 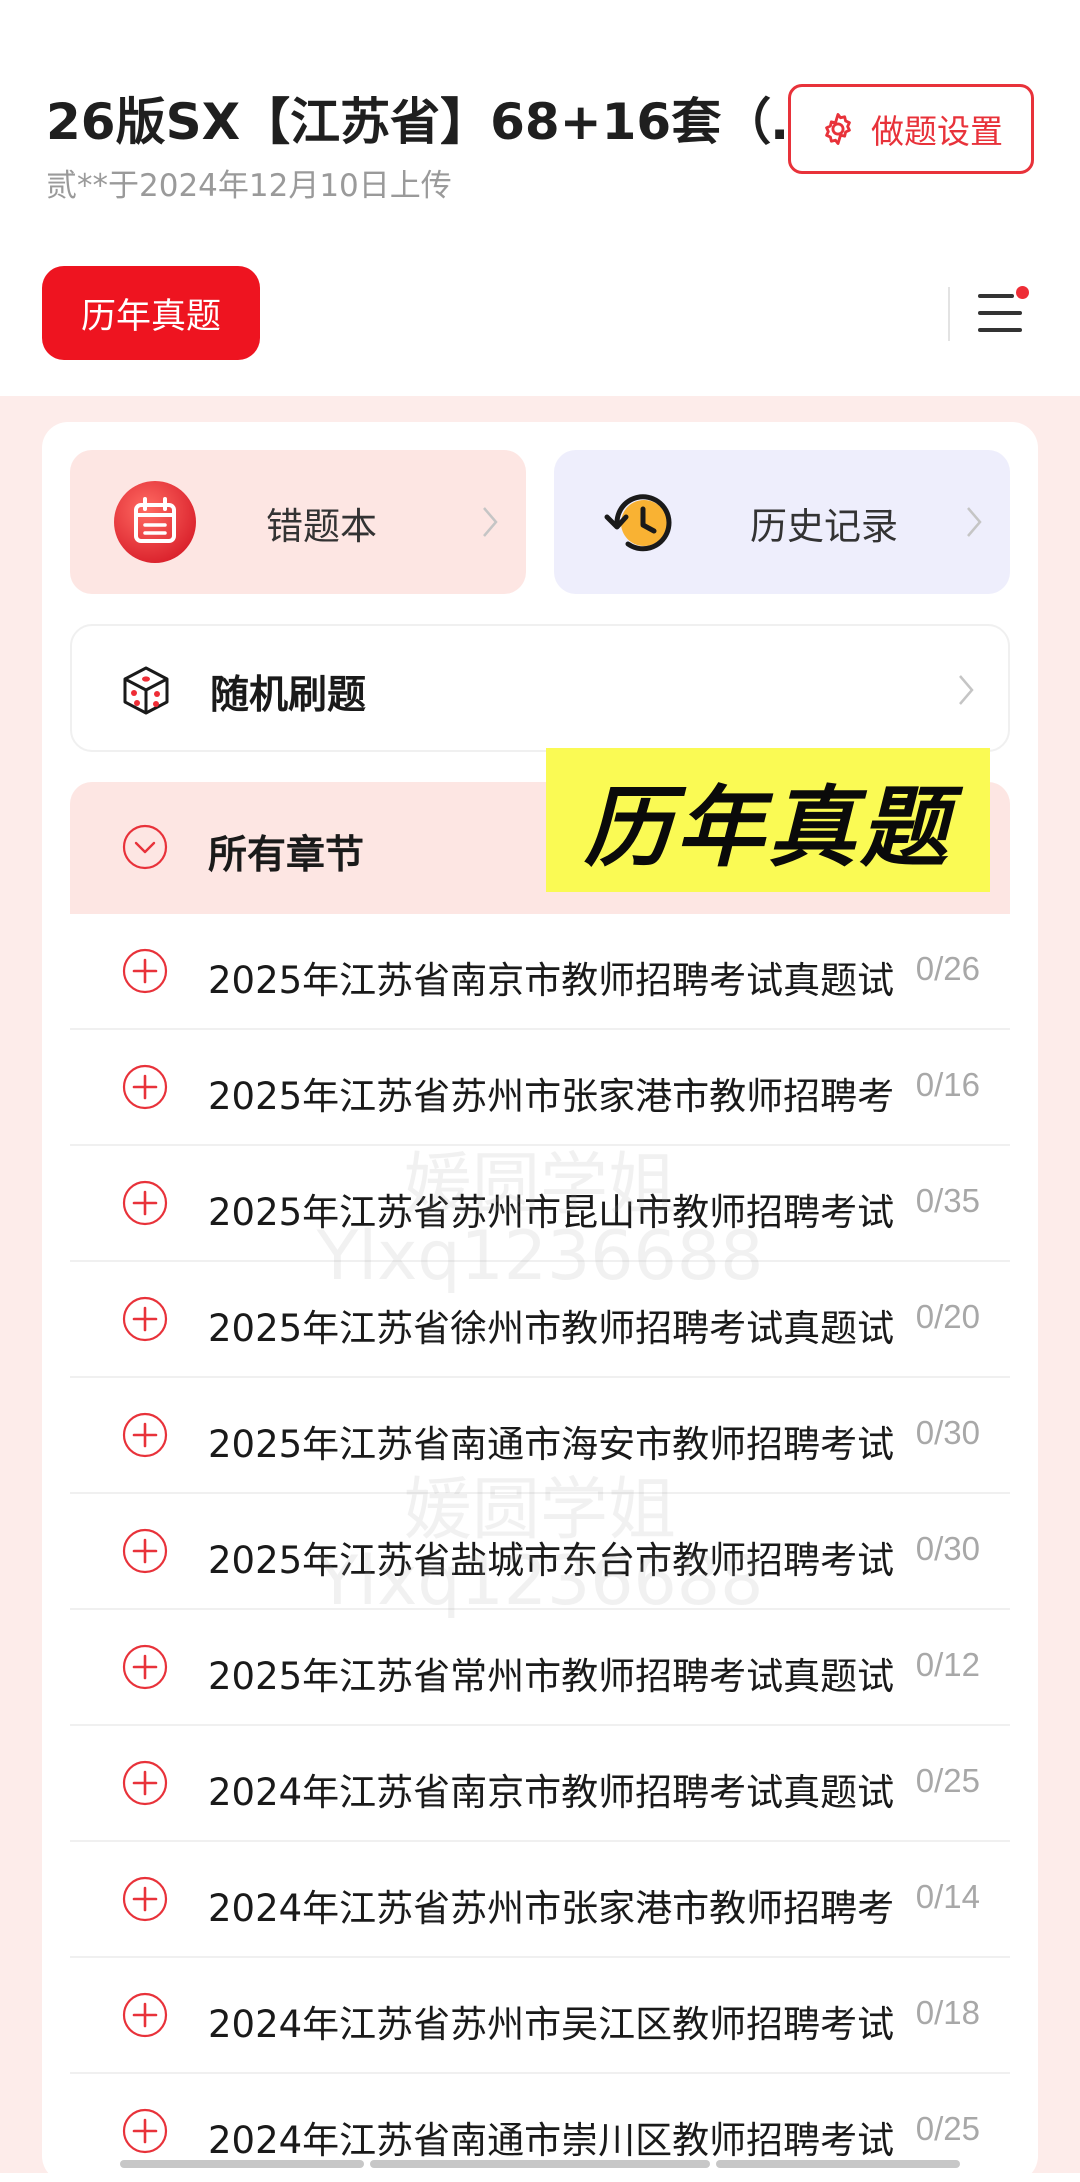 I want to click on chapter-row: 2024年江苏省南通市崇川区教师招聘考试 0/25, so click(x=540, y=2123).